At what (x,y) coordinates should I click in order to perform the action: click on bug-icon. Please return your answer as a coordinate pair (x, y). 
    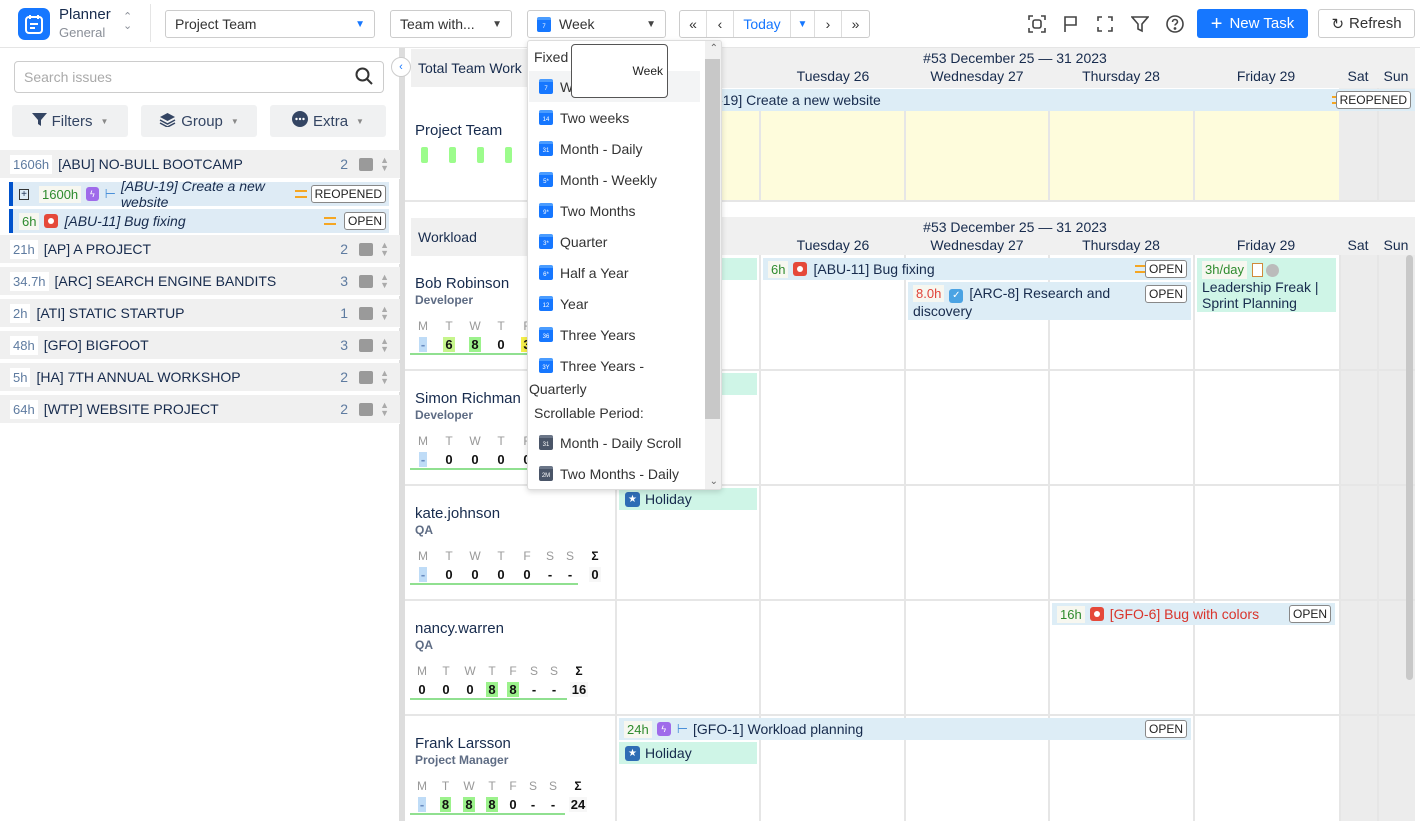
    Looking at the image, I should click on (800, 269).